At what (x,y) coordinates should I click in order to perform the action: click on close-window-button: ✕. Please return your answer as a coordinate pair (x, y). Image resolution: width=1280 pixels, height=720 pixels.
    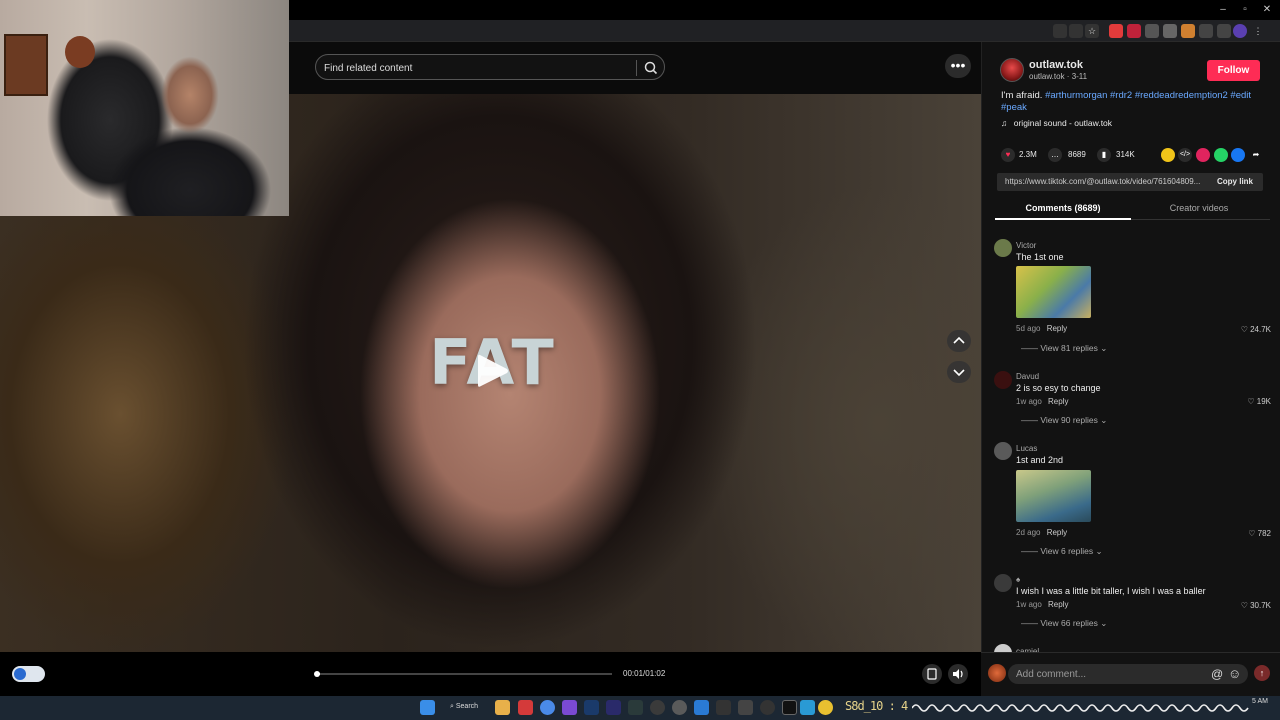
    Looking at the image, I should click on (1267, 10).